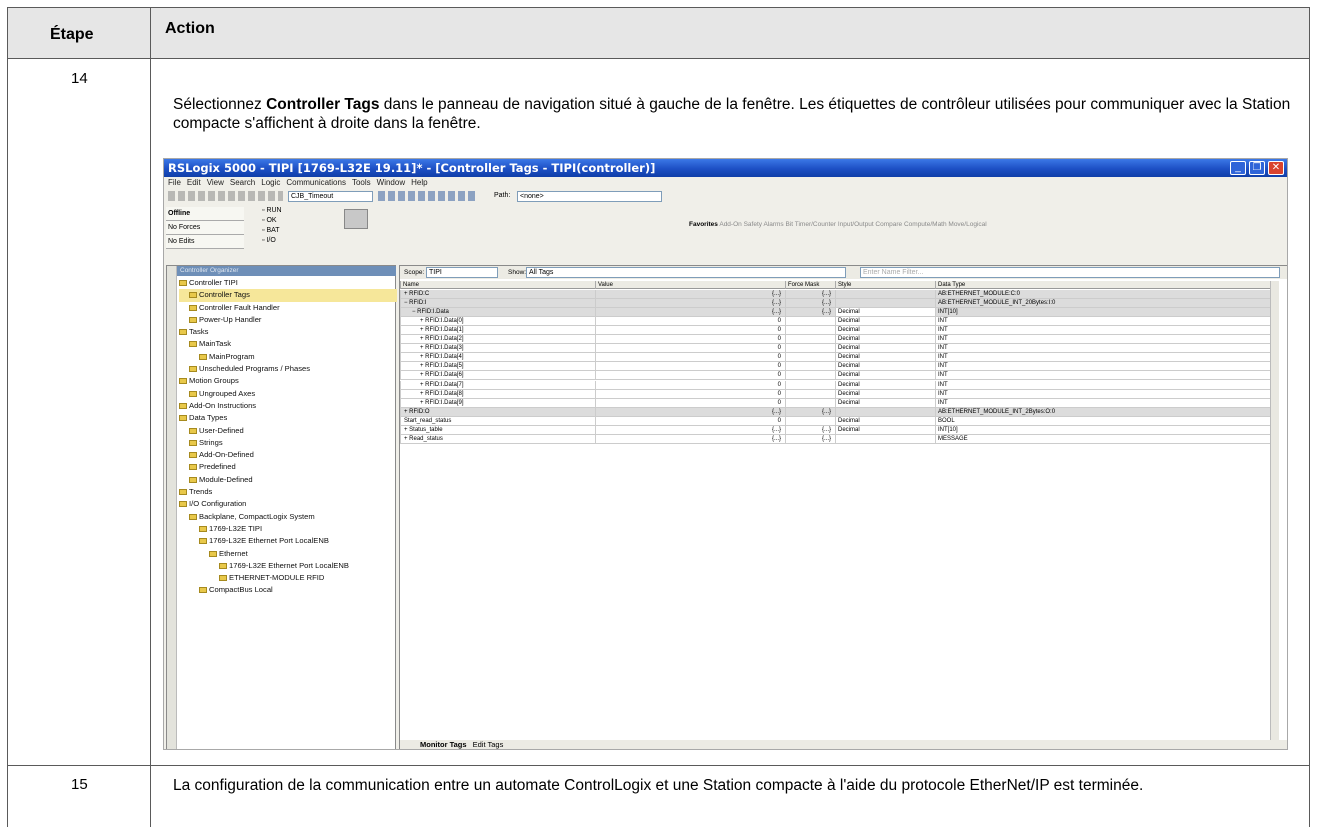 This screenshot has height=827, width=1317. What do you see at coordinates (361, 182) in the screenshot?
I see `menu-tools: Tools` at bounding box center [361, 182].